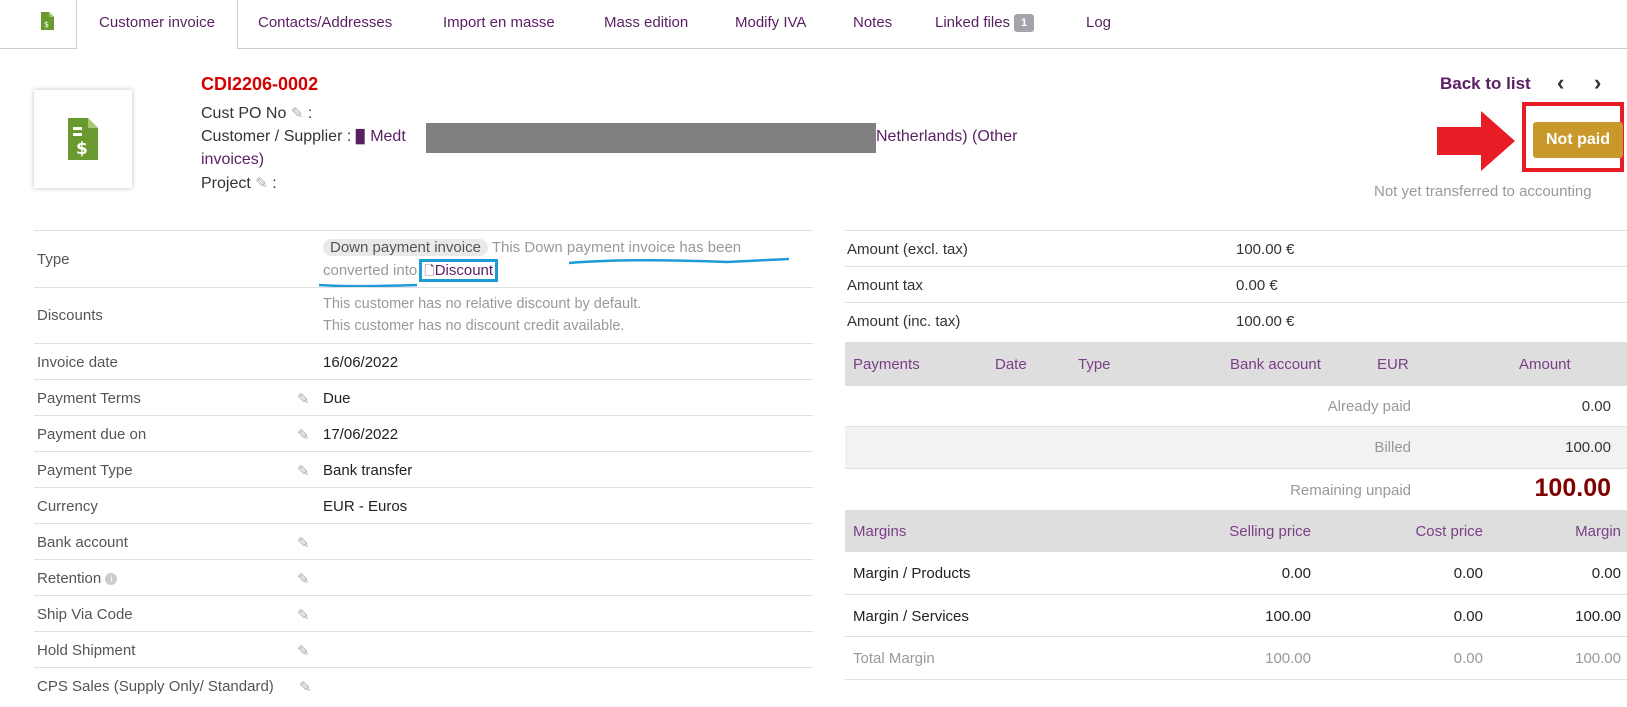 This screenshot has width=1627, height=707. Describe the element at coordinates (276, 136) in the screenshot. I see `customer-label: Customer / Supplier :` at that location.